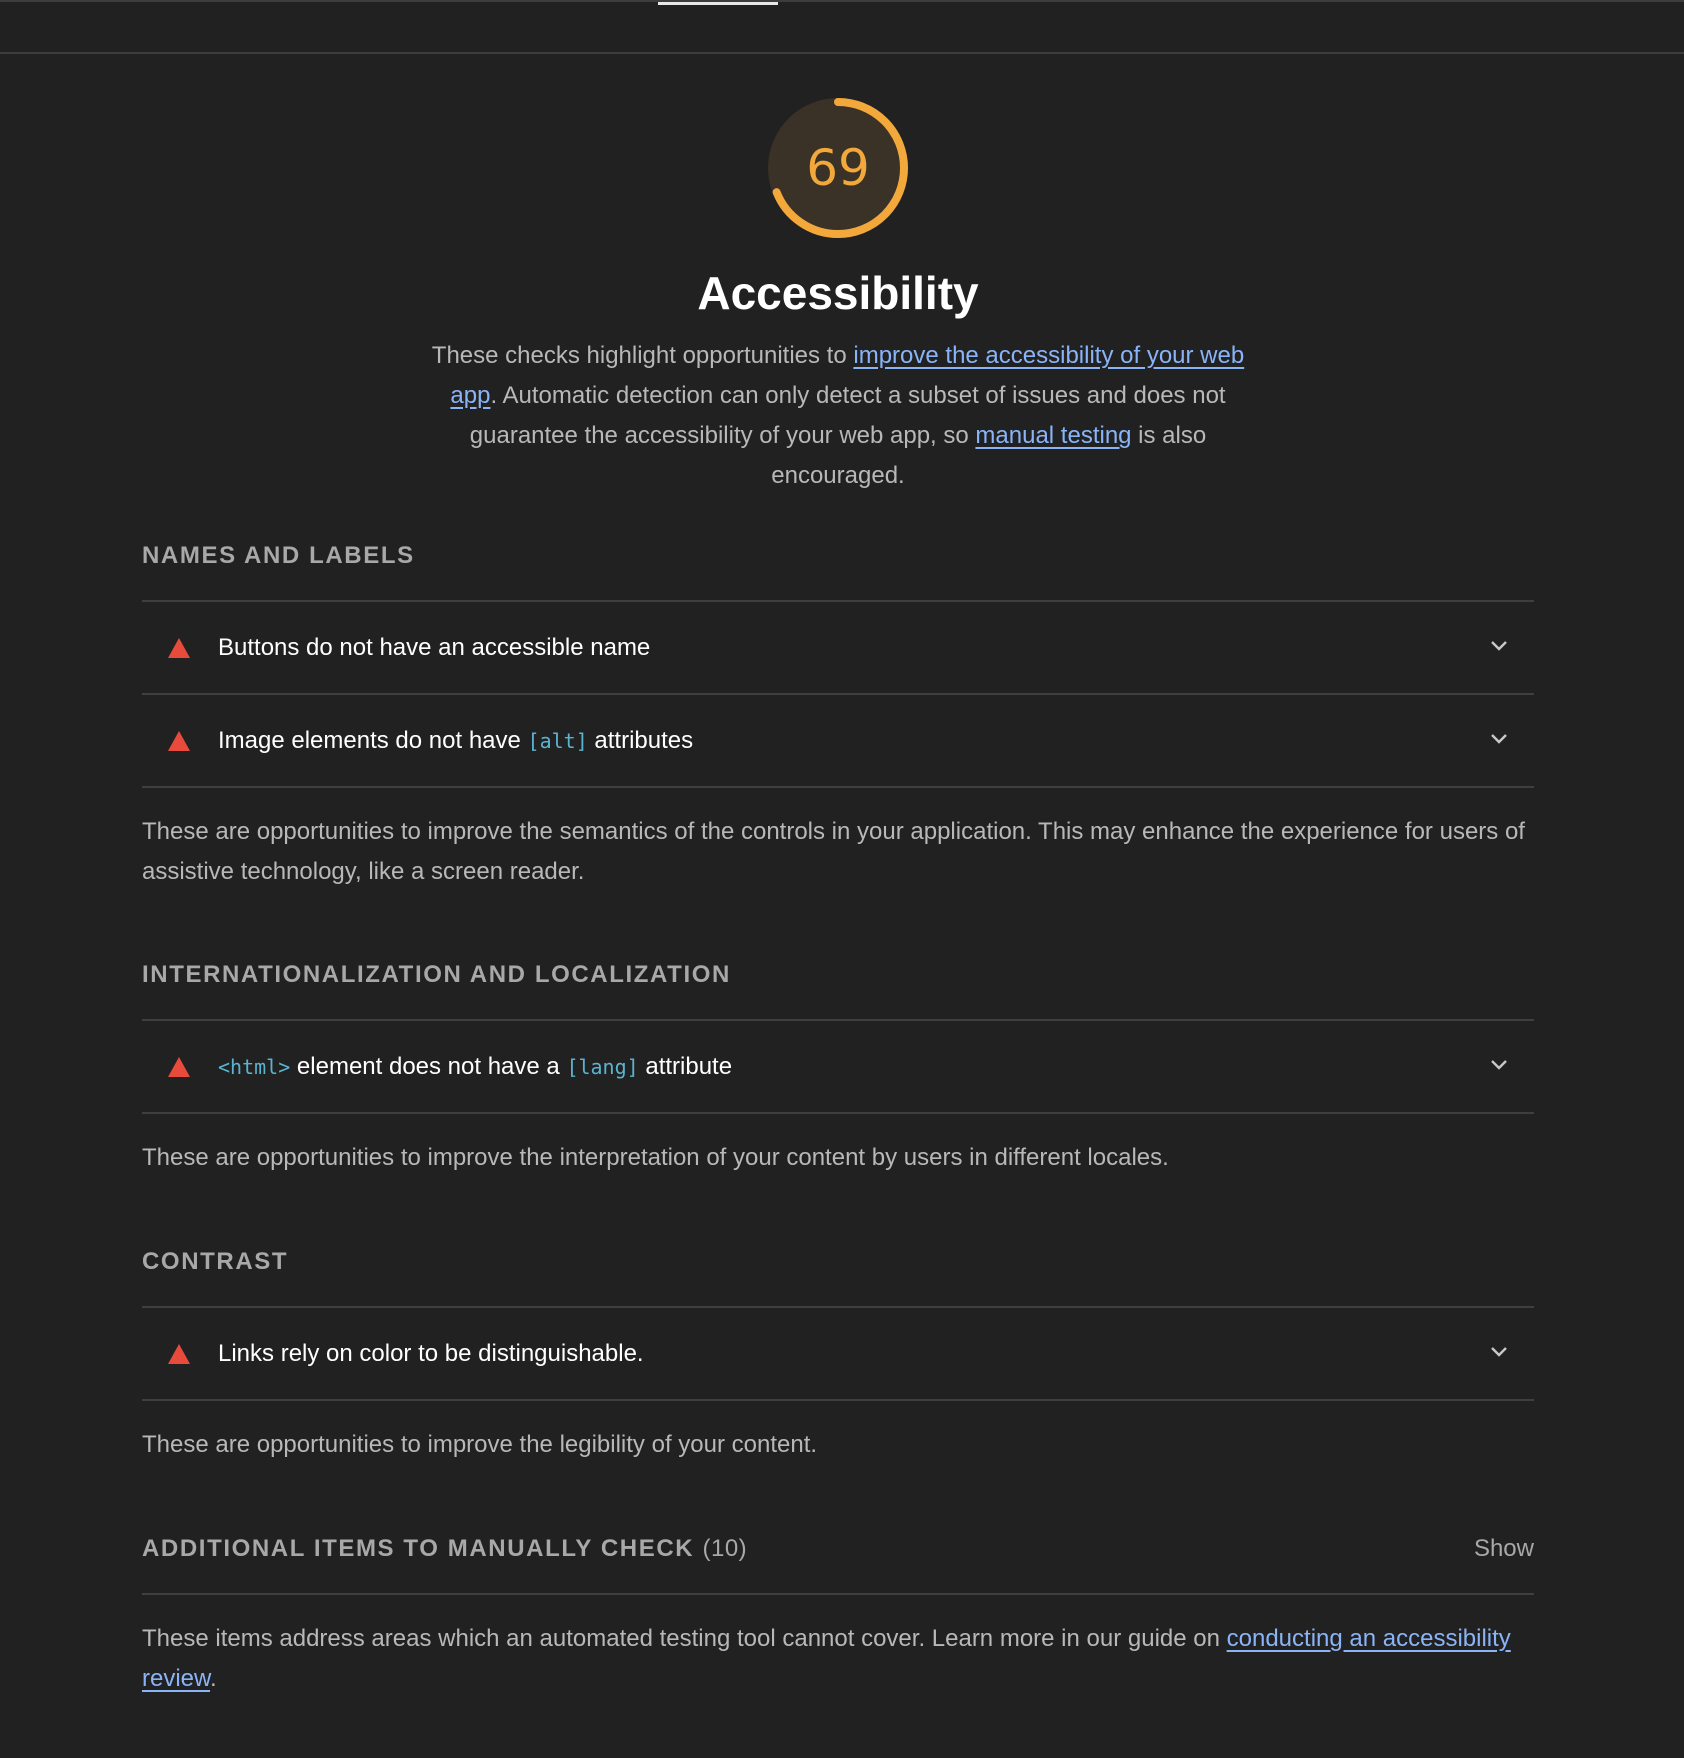 The image size is (1684, 1758). What do you see at coordinates (718, 3) in the screenshot?
I see `active-tab-indicator` at bounding box center [718, 3].